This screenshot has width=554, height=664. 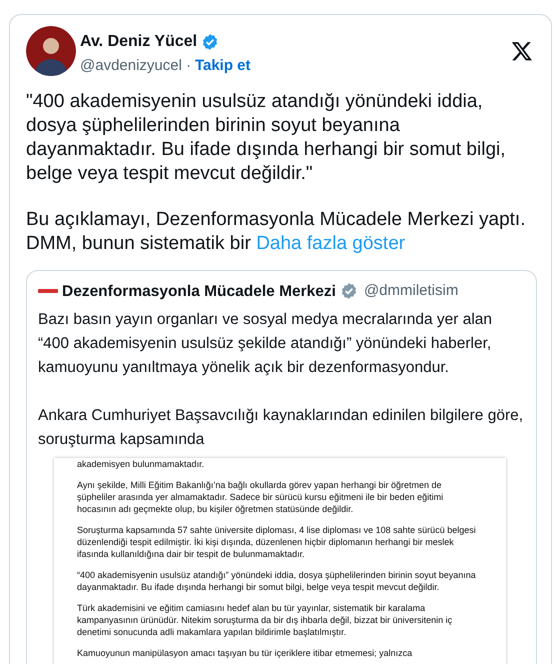 I want to click on quoted-author-name: Dezenformasyonla Mücadele Merkezi, so click(x=199, y=292).